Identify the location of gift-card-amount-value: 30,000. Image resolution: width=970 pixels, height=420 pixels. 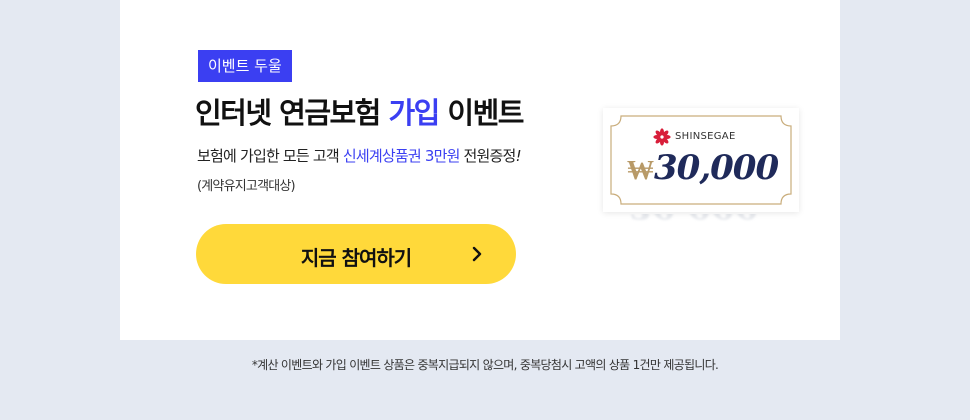
(716, 168).